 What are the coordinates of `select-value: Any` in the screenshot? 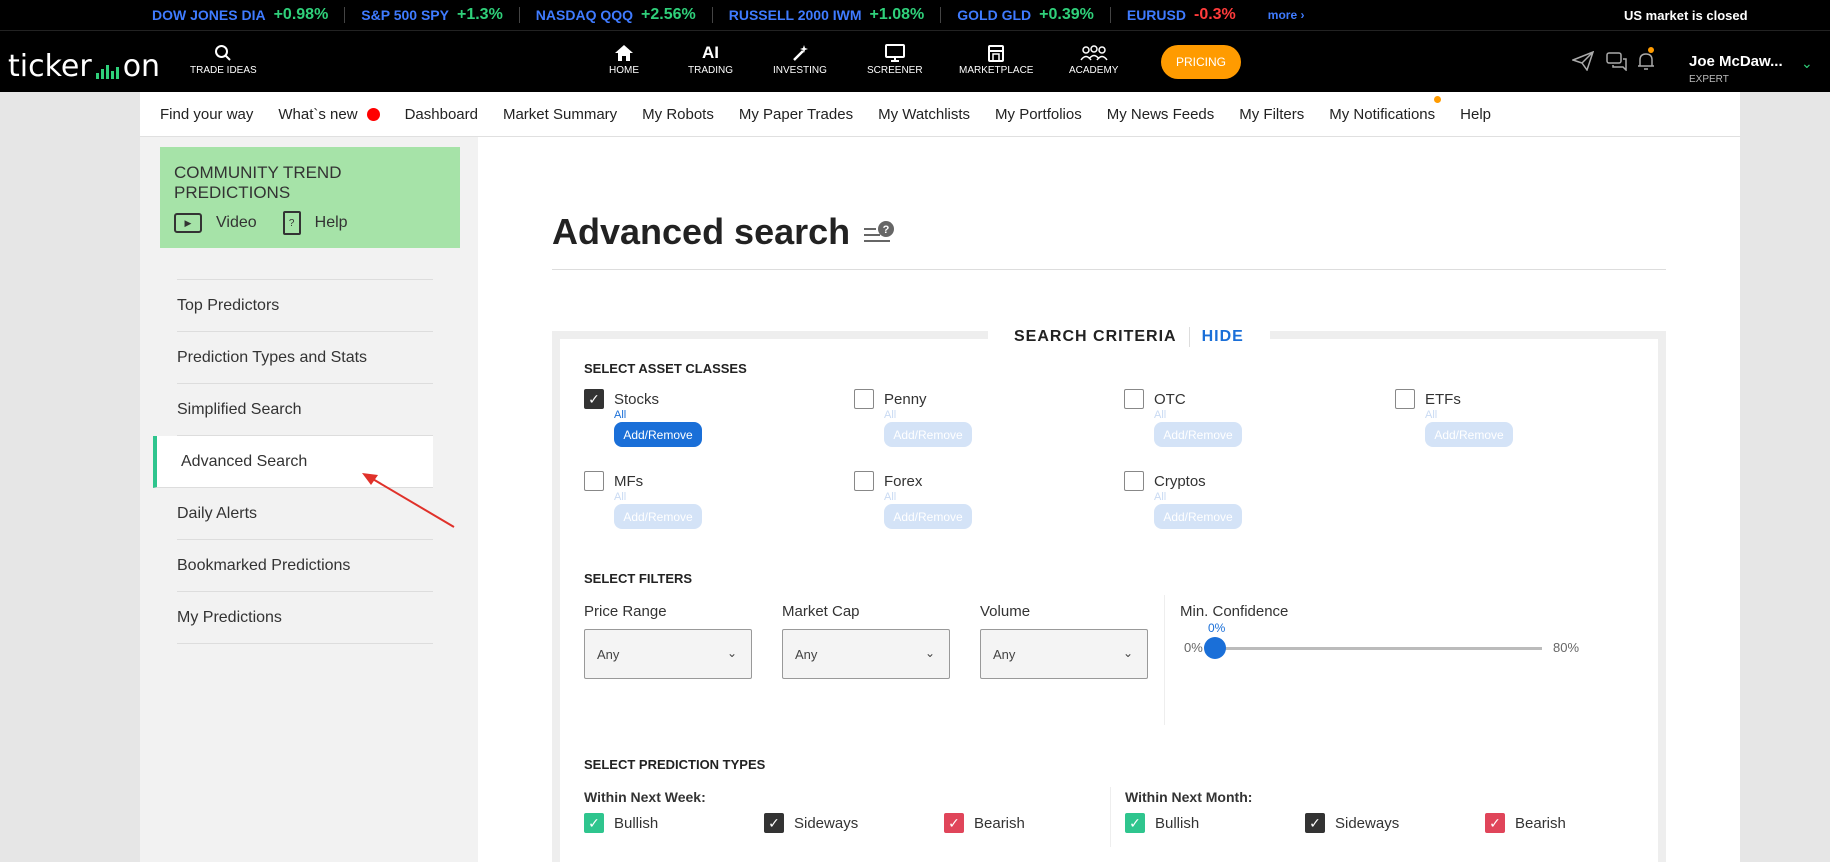 It's located at (1004, 654).